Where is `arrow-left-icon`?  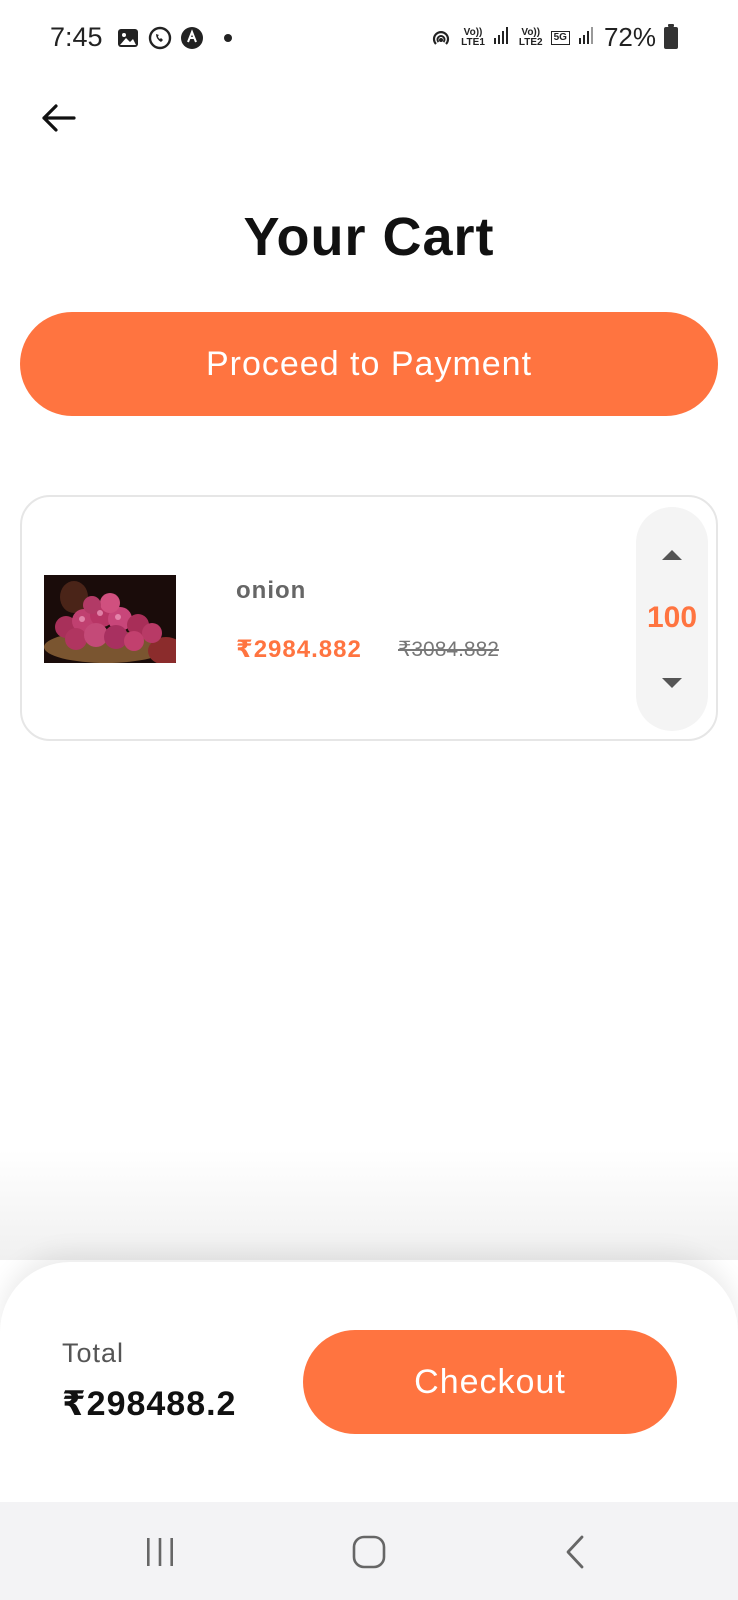
arrow-left-icon is located at coordinates (59, 118).